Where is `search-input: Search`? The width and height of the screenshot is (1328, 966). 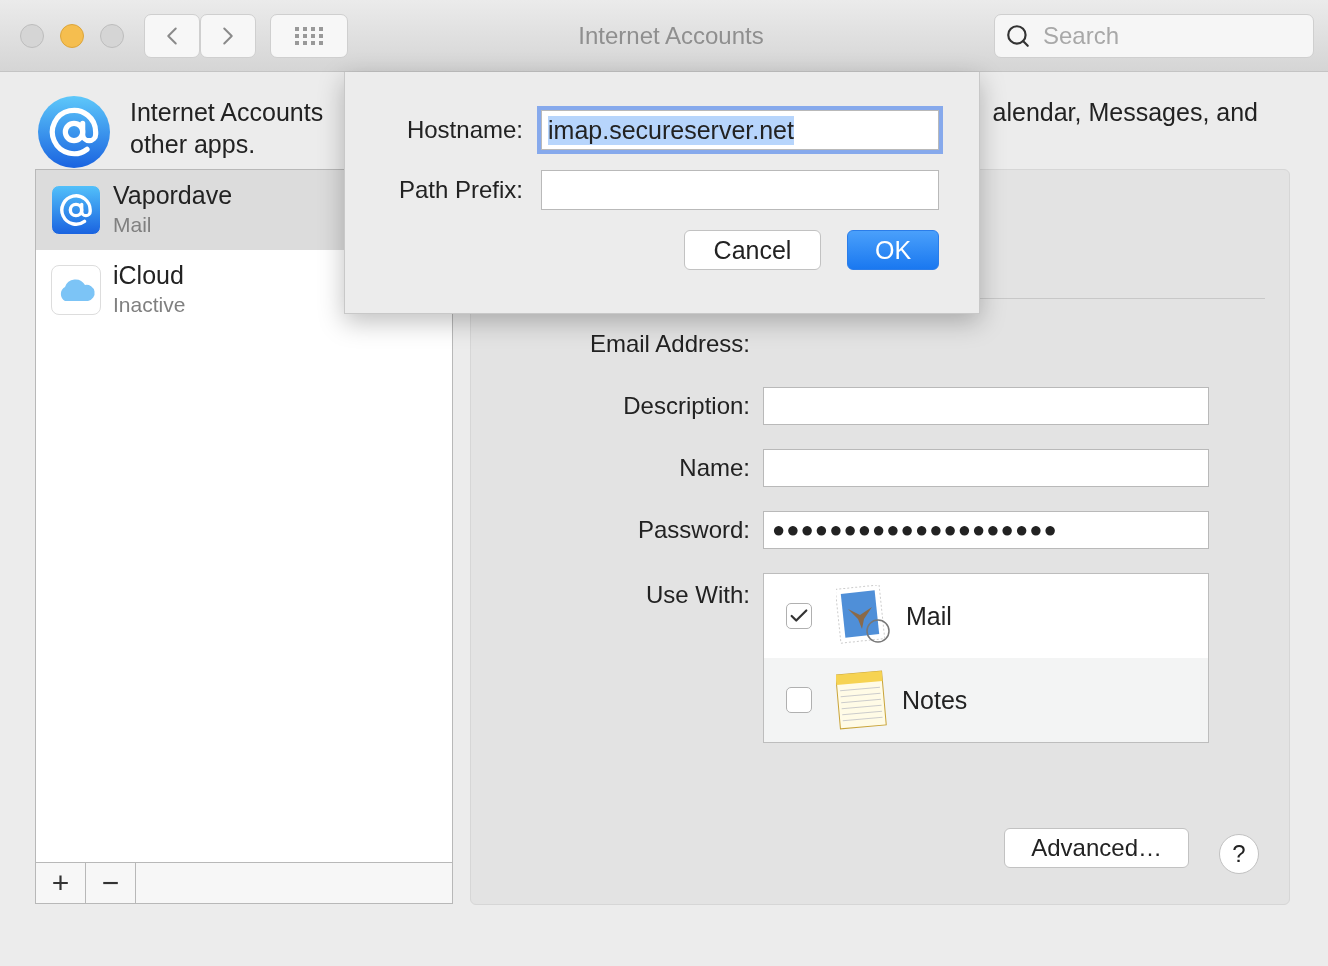
search-input: Search is located at coordinates (1163, 35).